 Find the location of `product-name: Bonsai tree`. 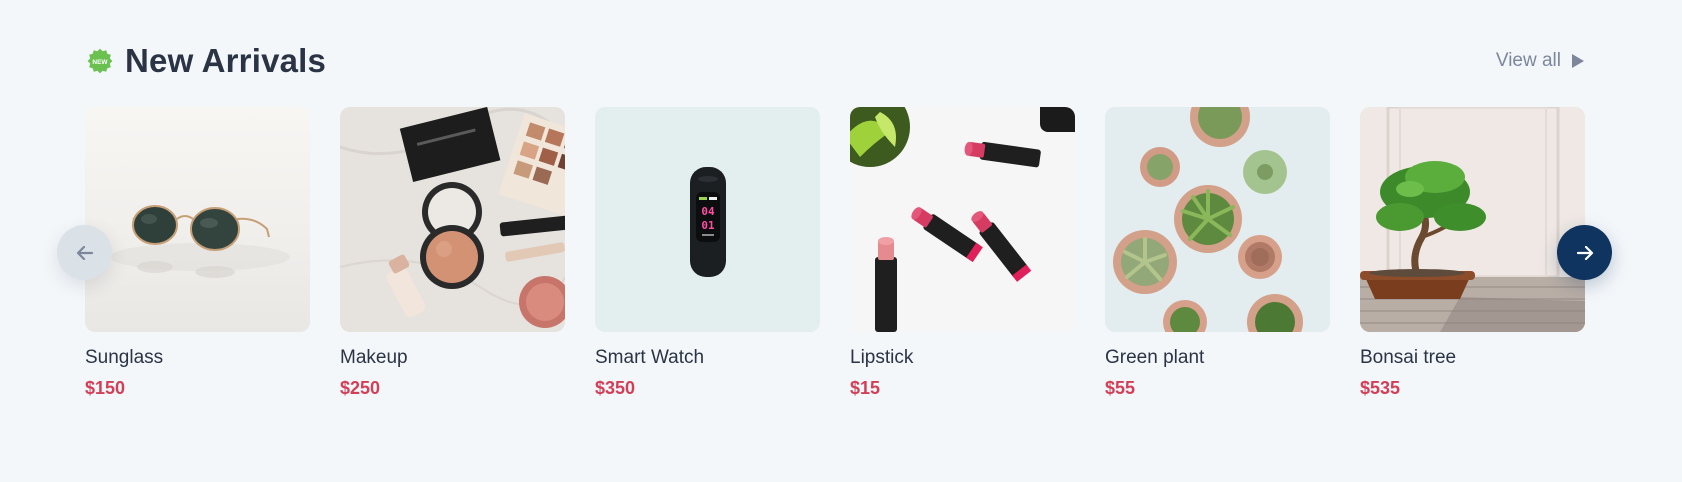

product-name: Bonsai tree is located at coordinates (1472, 358).